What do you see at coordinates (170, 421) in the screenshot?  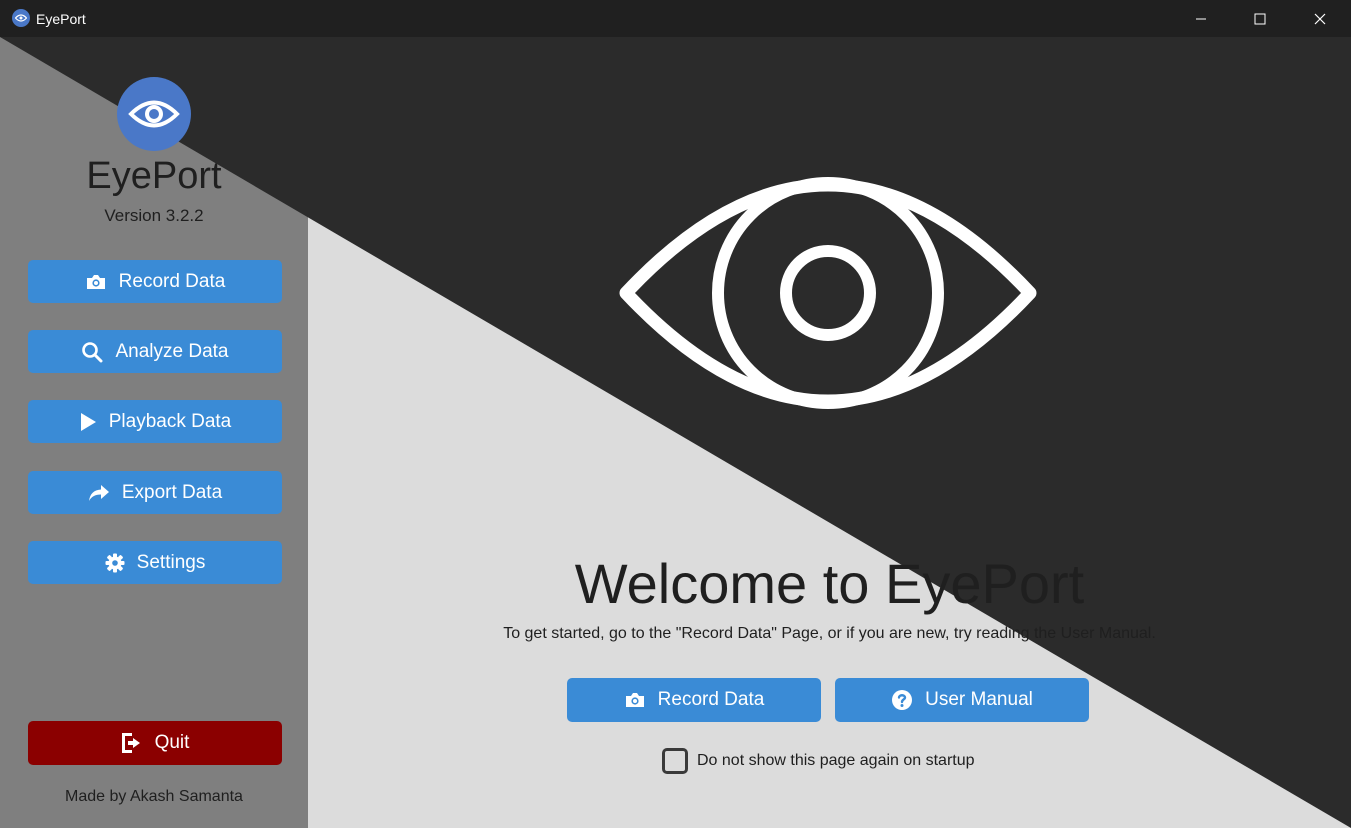 I see `playback-data-label: Playback Data` at bounding box center [170, 421].